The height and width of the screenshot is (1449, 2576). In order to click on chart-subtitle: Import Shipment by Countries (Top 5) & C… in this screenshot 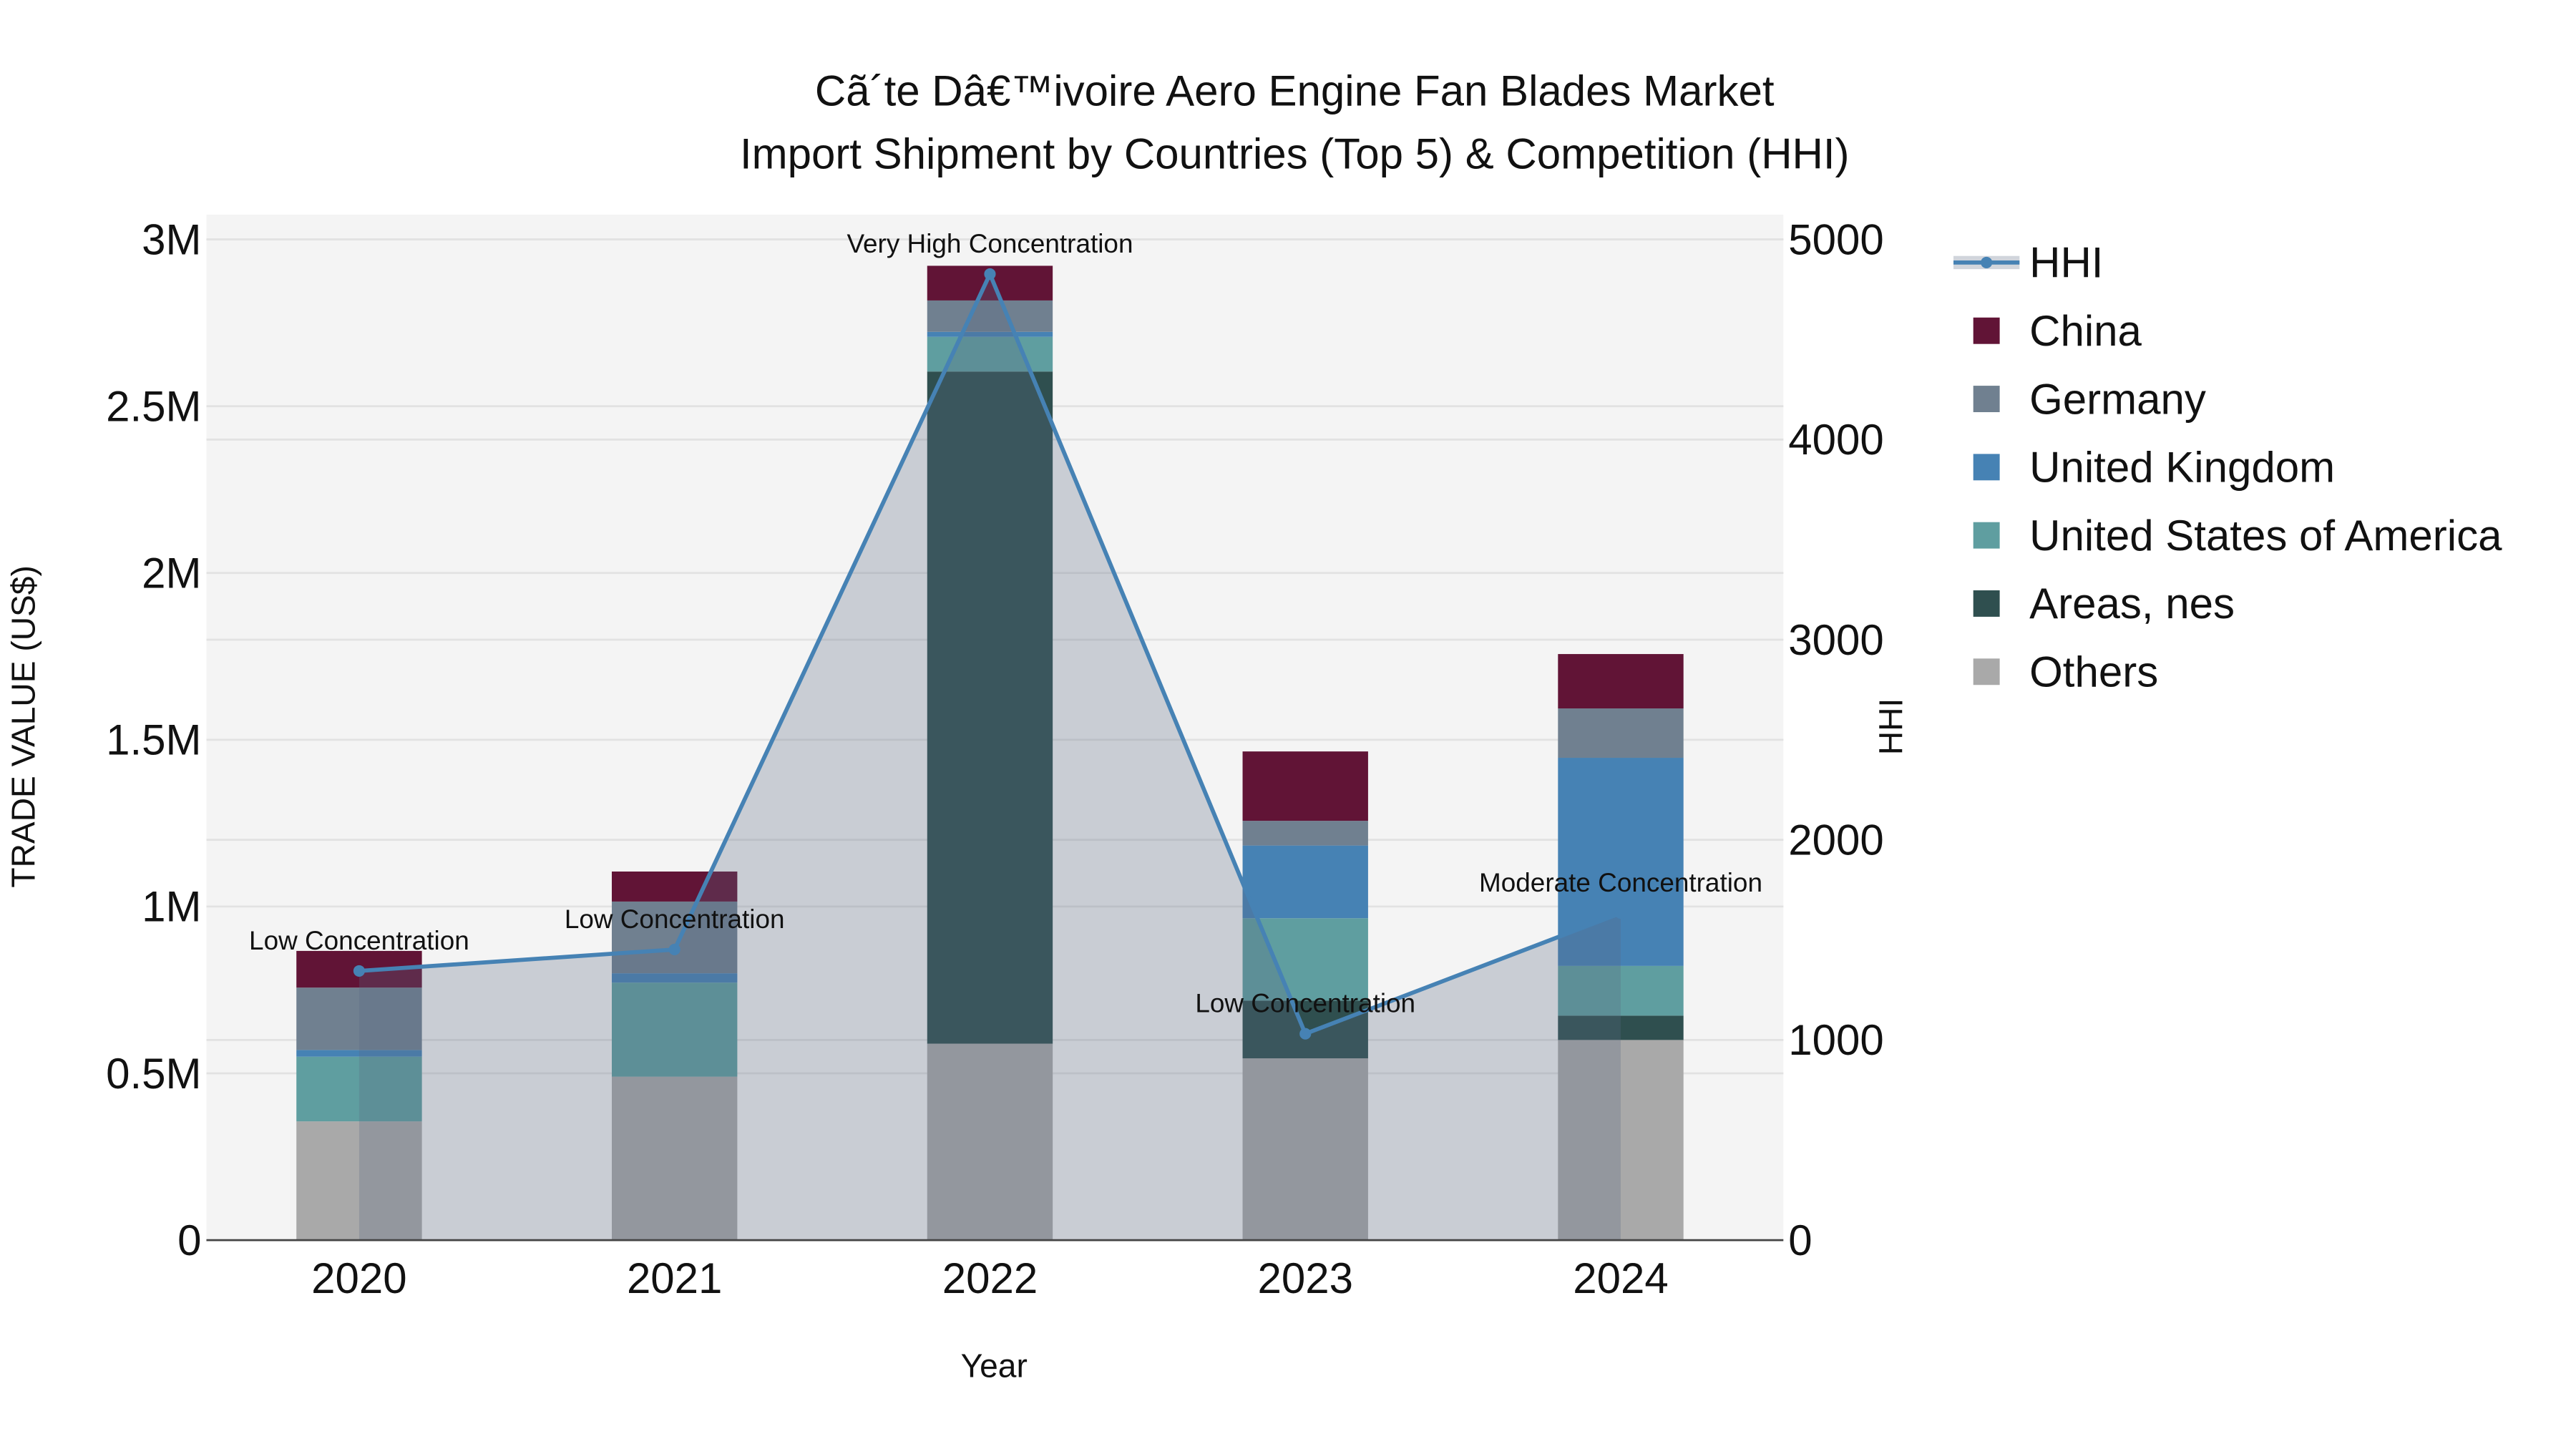, I will do `click(1295, 153)`.